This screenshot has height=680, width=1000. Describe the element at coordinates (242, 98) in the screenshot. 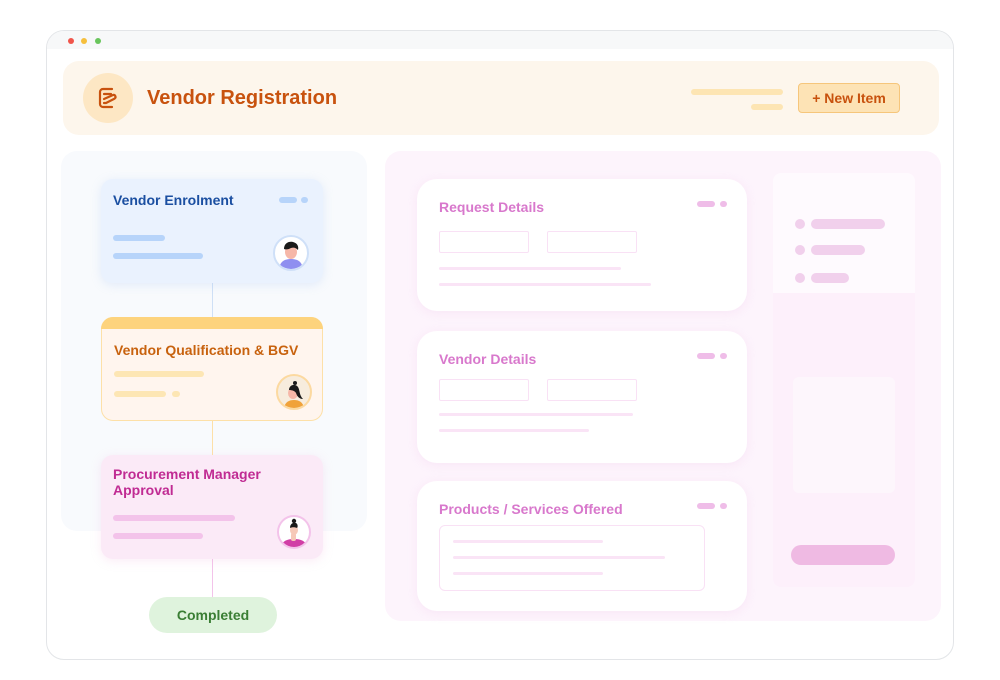

I see `page-title: Vendor Registration` at that location.